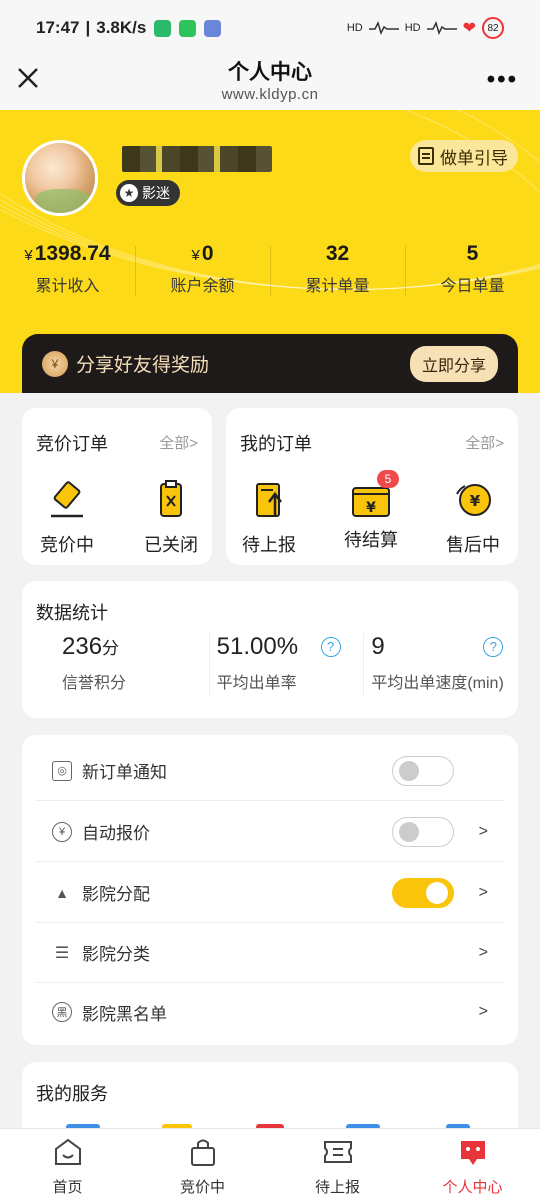  What do you see at coordinates (453, 363) in the screenshot?
I see `share-now-button: 立即分享` at bounding box center [453, 363].